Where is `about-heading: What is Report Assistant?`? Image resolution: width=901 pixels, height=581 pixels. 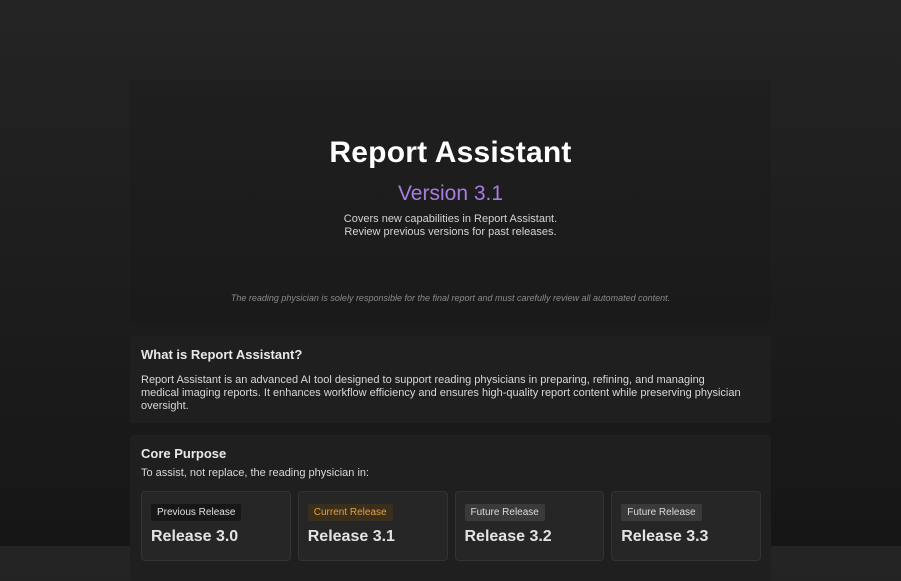 about-heading: What is Report Assistant? is located at coordinates (222, 354).